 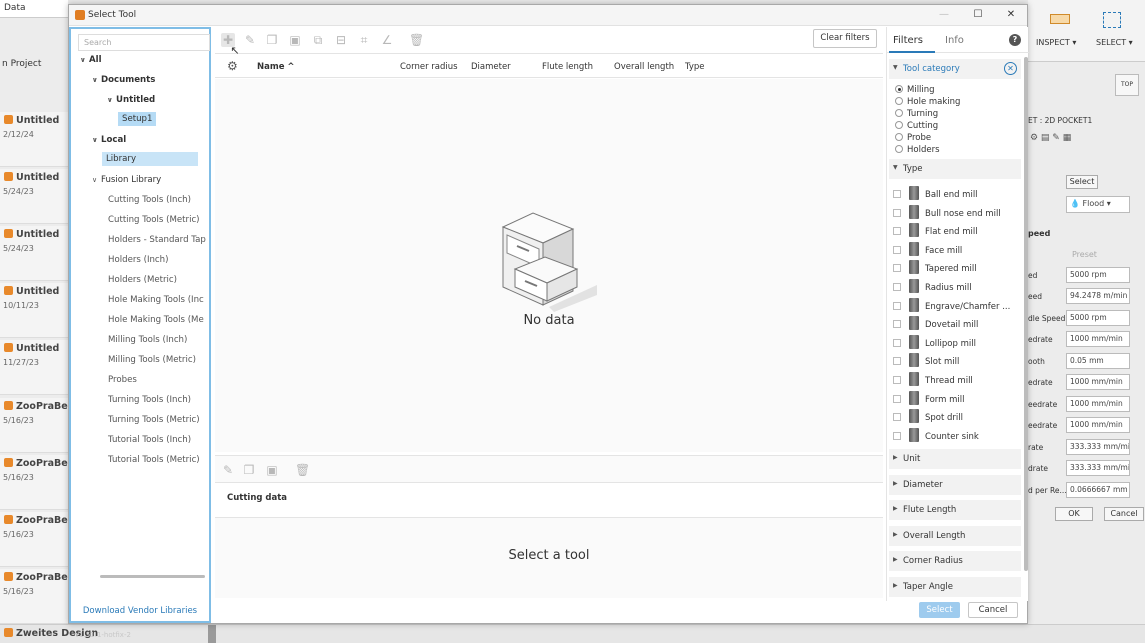 I want to click on copy-cutting-icon: ❐, so click(x=249, y=470).